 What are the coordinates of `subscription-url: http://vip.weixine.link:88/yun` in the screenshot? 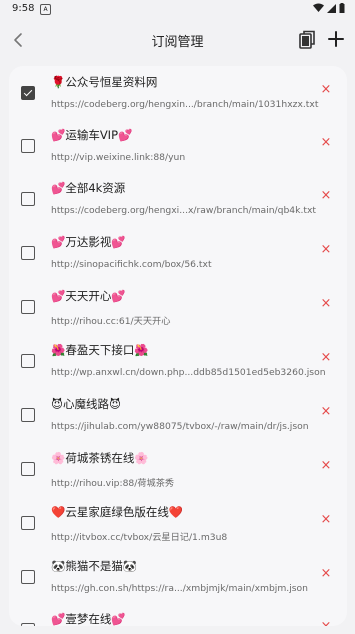 It's located at (118, 157).